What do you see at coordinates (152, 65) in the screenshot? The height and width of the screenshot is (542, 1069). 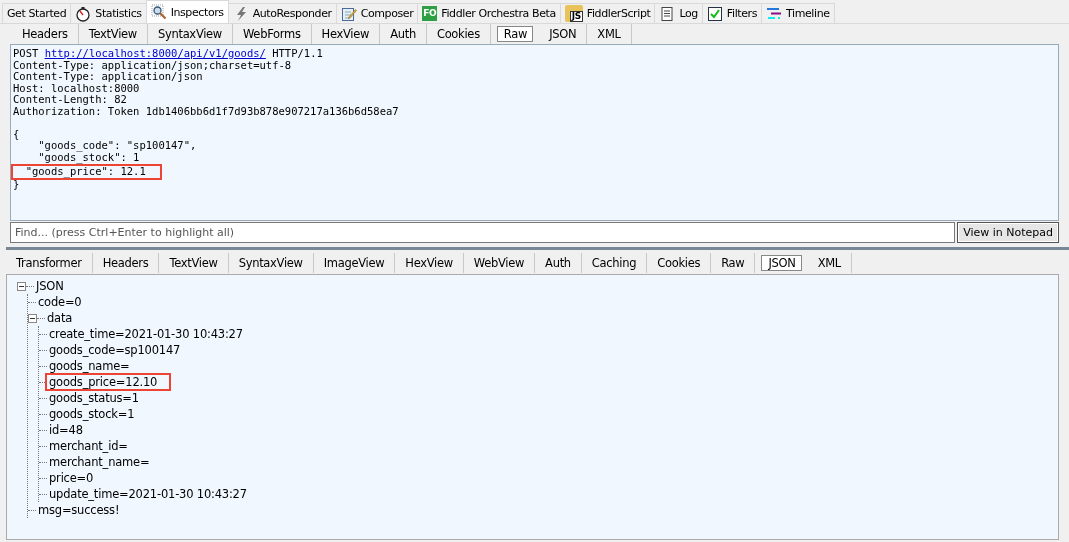 I see `header-line: Content-Type: application/json;charset=utf-8` at bounding box center [152, 65].